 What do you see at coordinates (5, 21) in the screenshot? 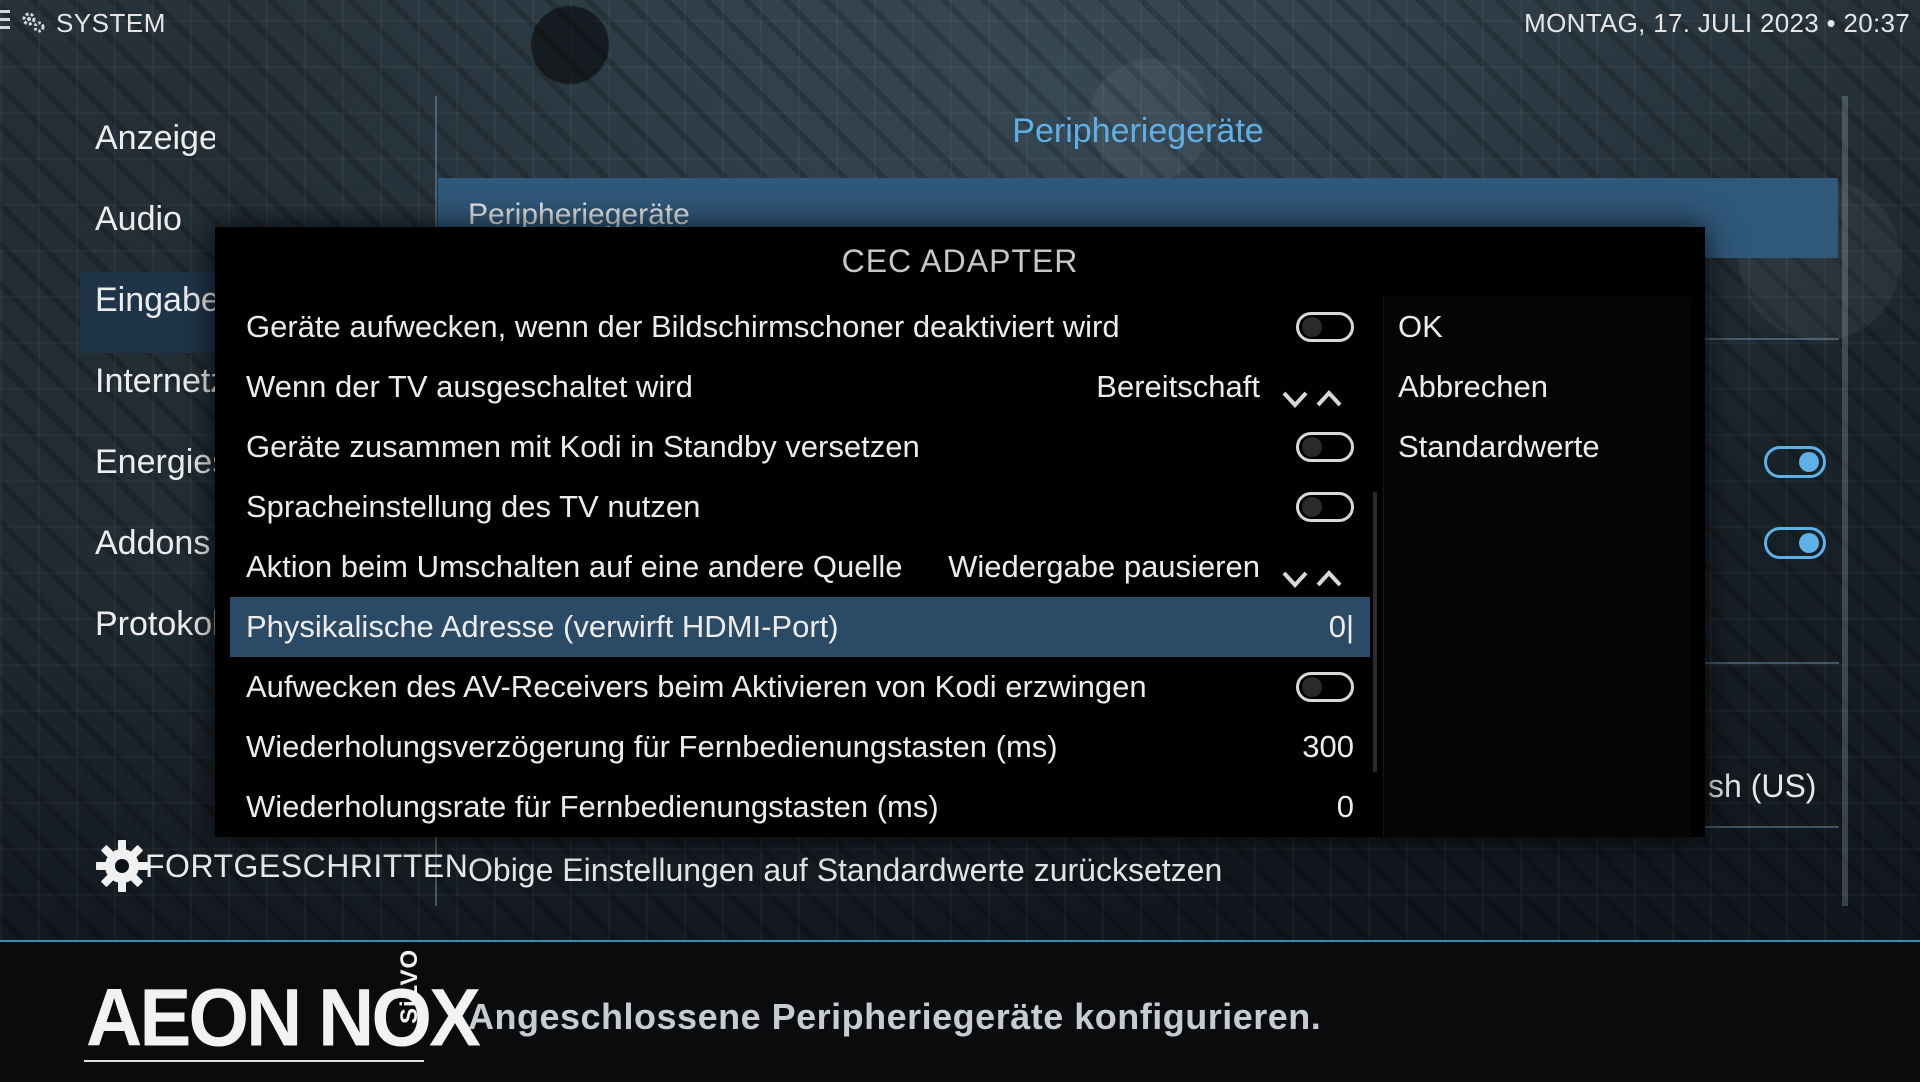
I see `menu-icon` at bounding box center [5, 21].